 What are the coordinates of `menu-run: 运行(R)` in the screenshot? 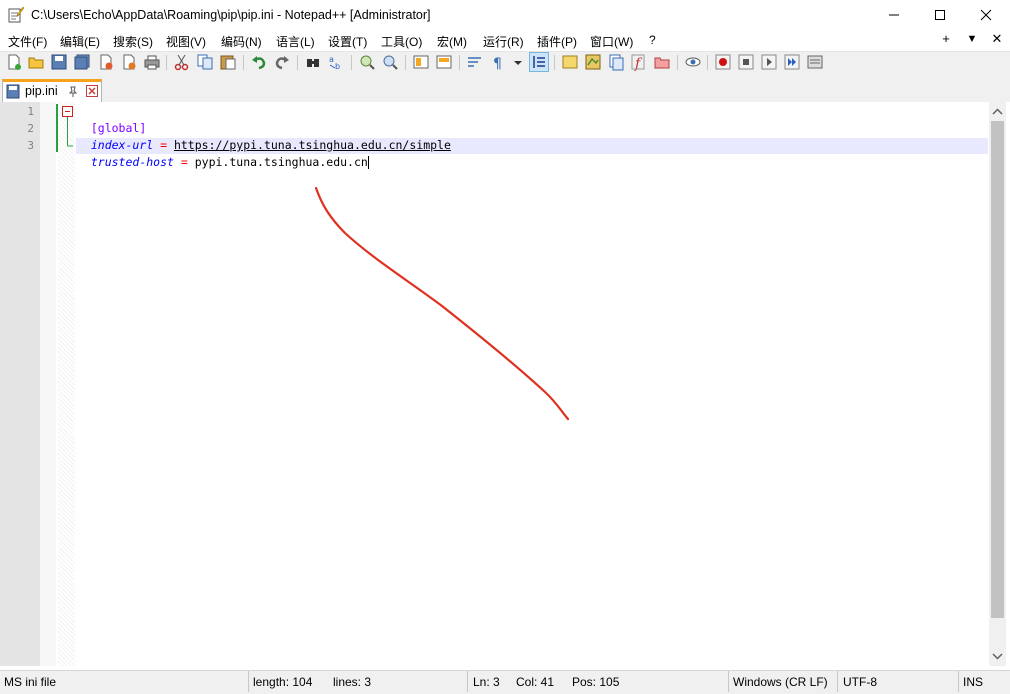 It's located at (503, 41).